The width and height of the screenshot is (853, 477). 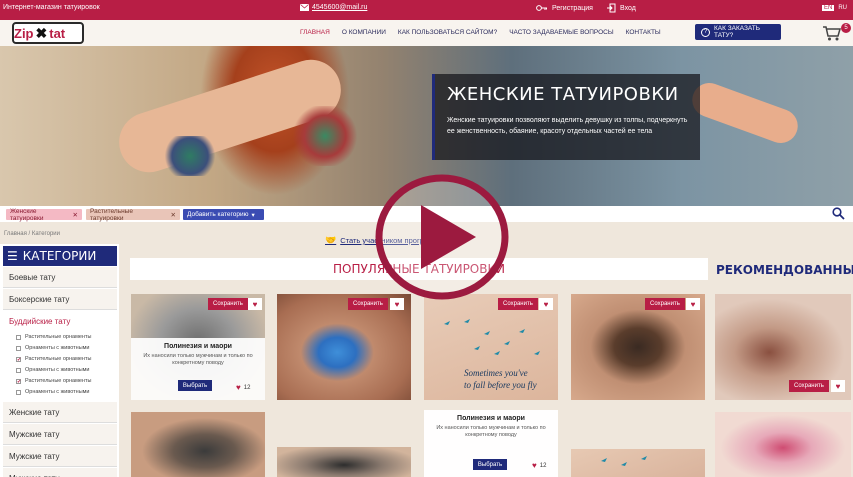 I want to click on filter-chip-women: Женские татуировки ✕, so click(x=44, y=214).